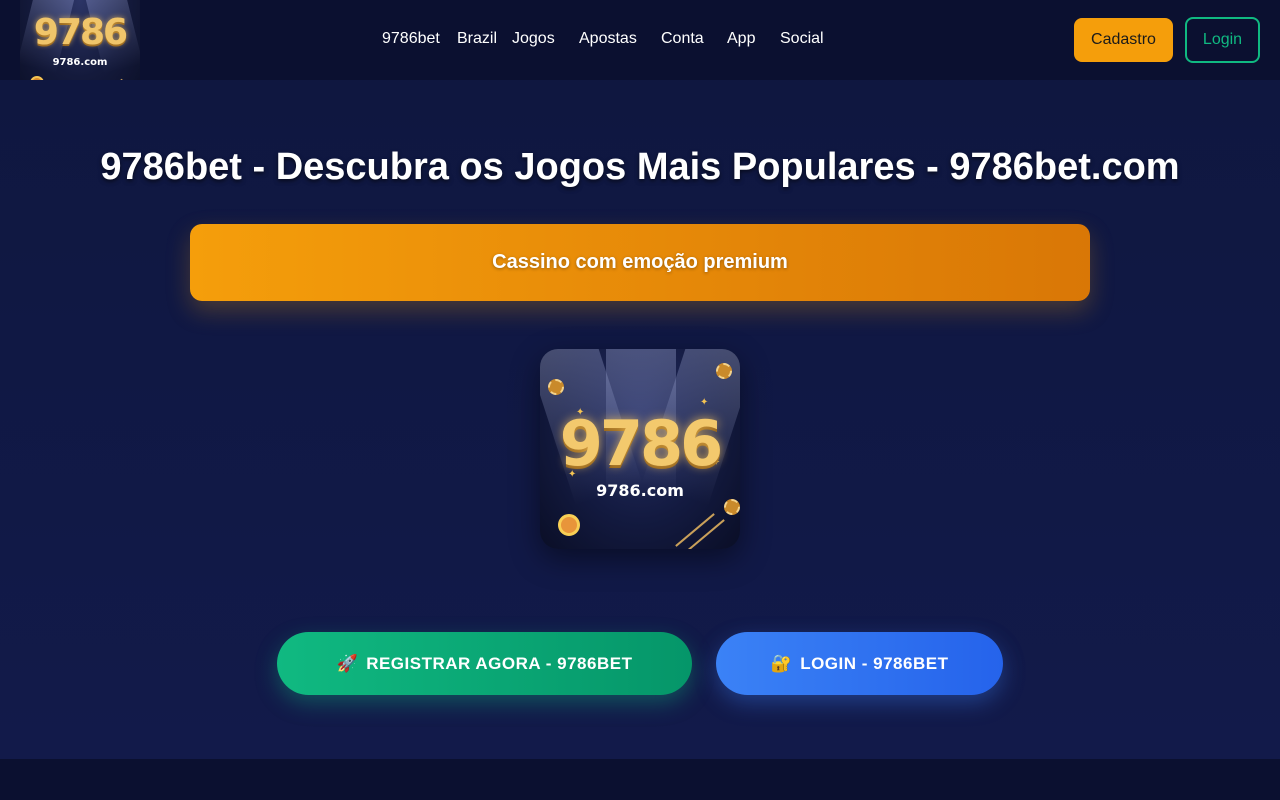 The height and width of the screenshot is (800, 1280). I want to click on page-footer, so click(640, 779).